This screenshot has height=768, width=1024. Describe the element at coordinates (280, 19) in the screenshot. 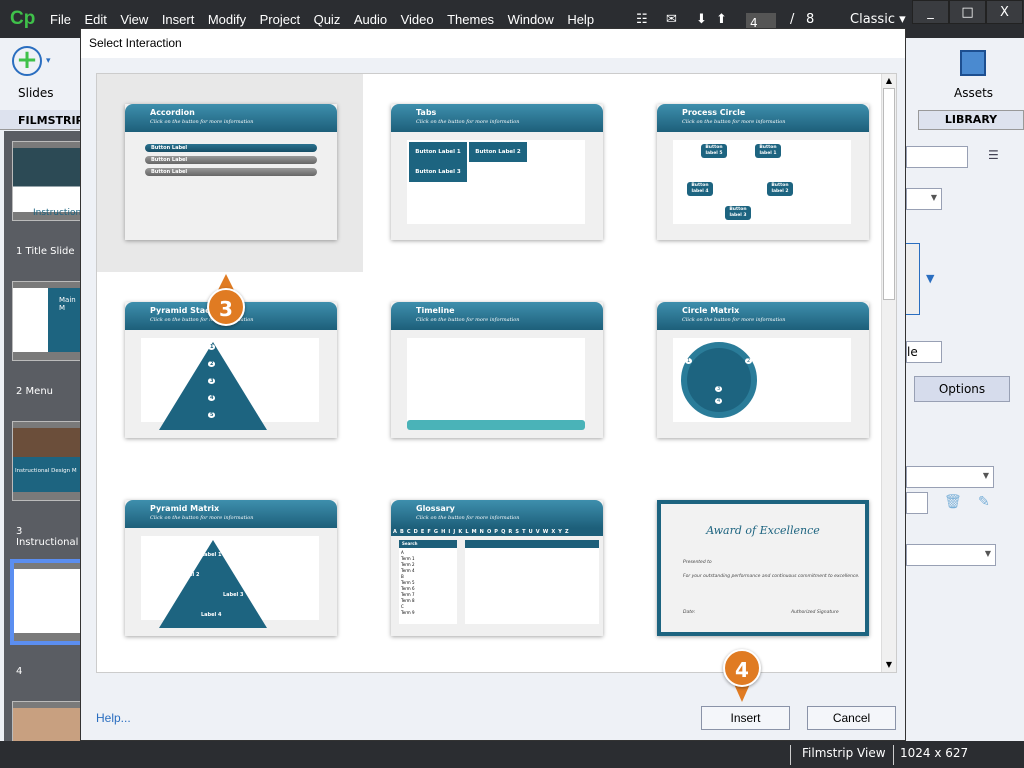

I see `menu-project: Project` at that location.